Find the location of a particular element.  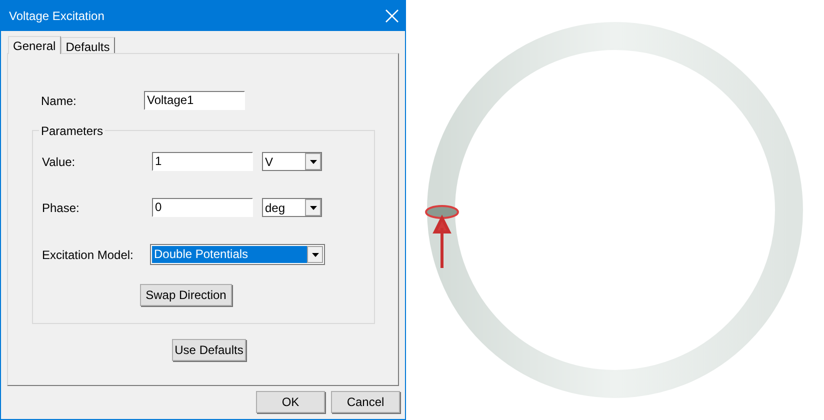

field-label: Name: is located at coordinates (59, 101).